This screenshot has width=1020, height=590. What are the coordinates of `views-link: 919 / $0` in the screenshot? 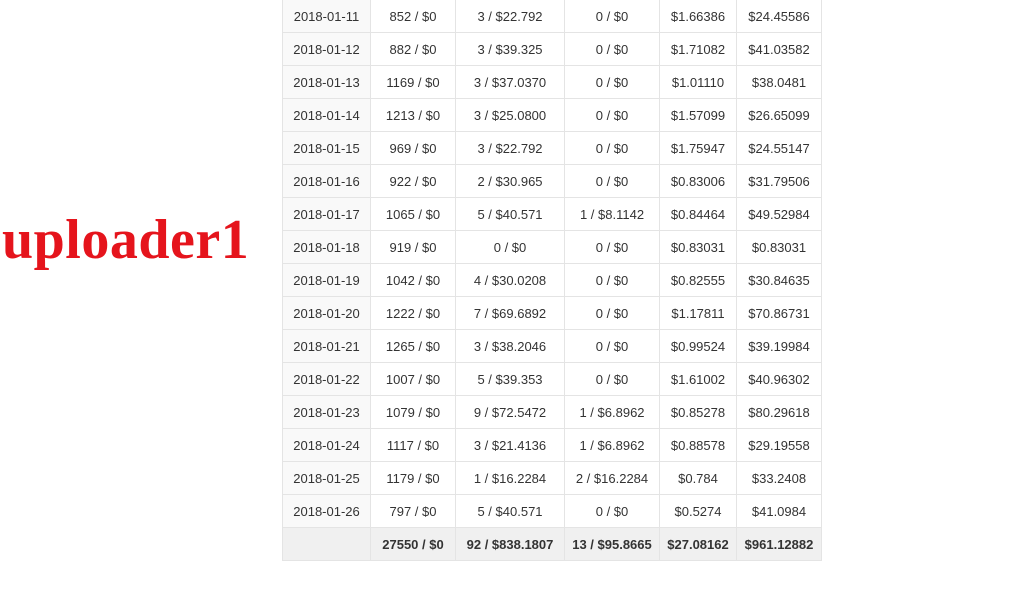 It's located at (413, 247).